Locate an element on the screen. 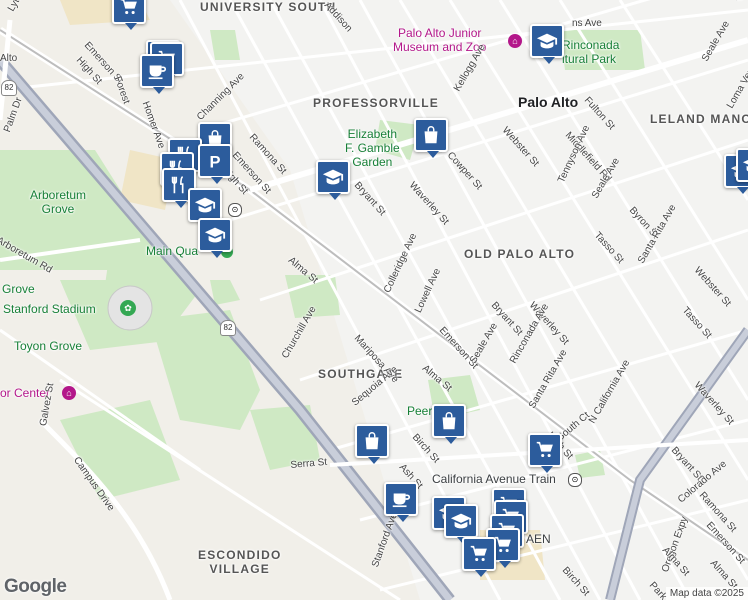 Image resolution: width=748 pixels, height=600 pixels. aen-label: AEN is located at coordinates (538, 539).